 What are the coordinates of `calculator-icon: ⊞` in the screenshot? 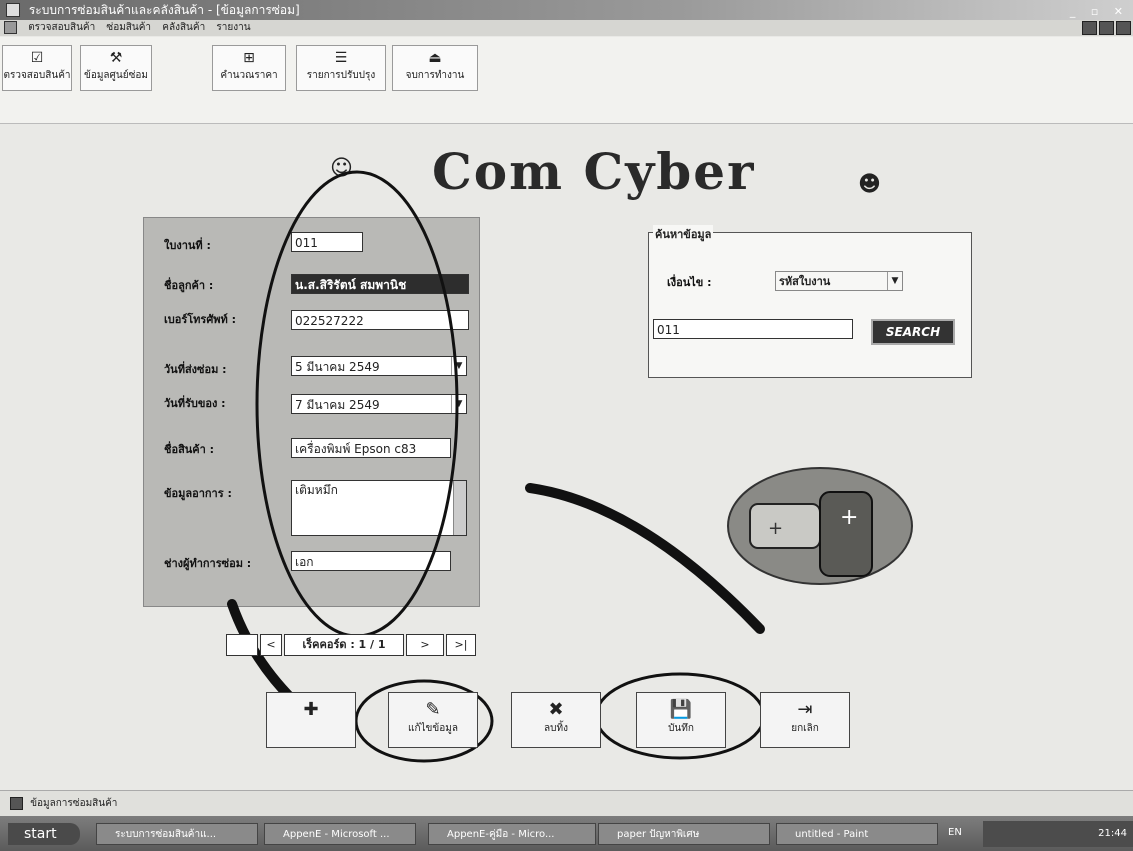 It's located at (249, 58).